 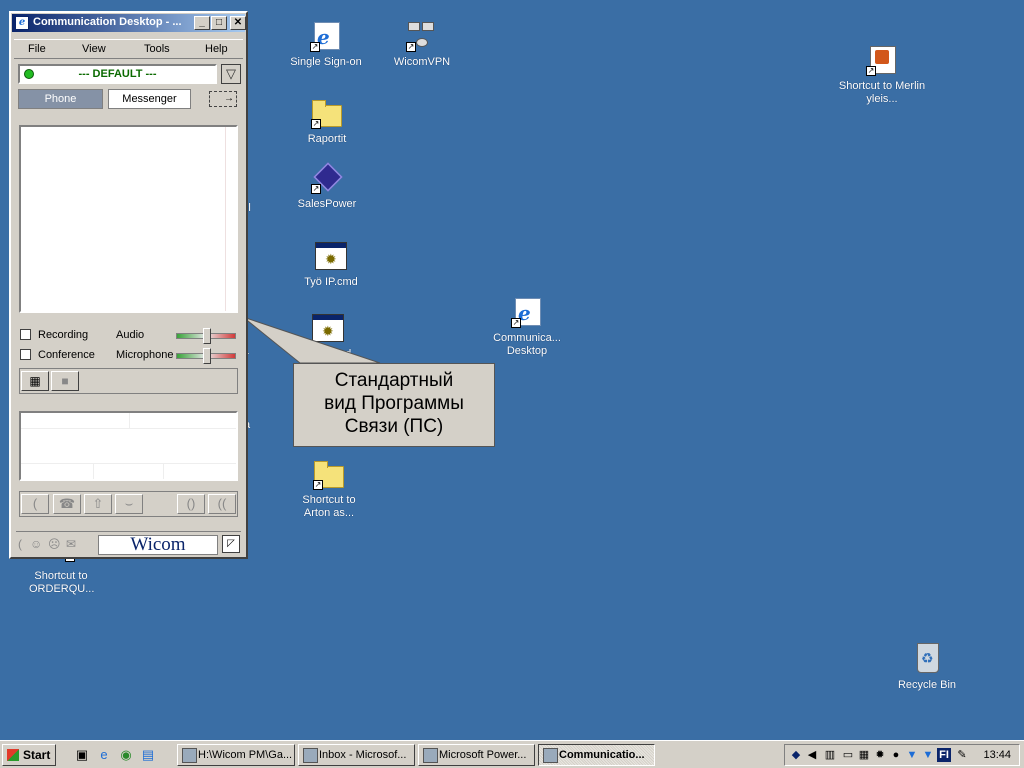 I want to click on minimize-button: _, so click(x=202, y=23).